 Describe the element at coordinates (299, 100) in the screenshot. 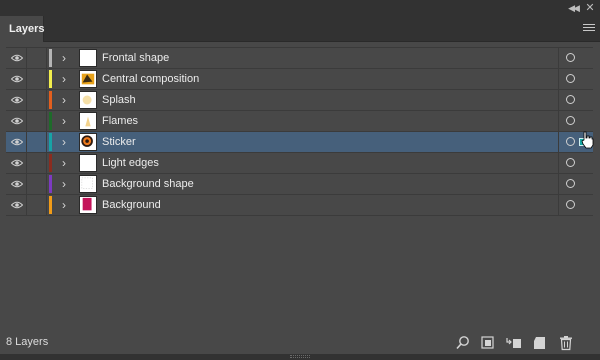

I see `layer-row: › Splash` at that location.